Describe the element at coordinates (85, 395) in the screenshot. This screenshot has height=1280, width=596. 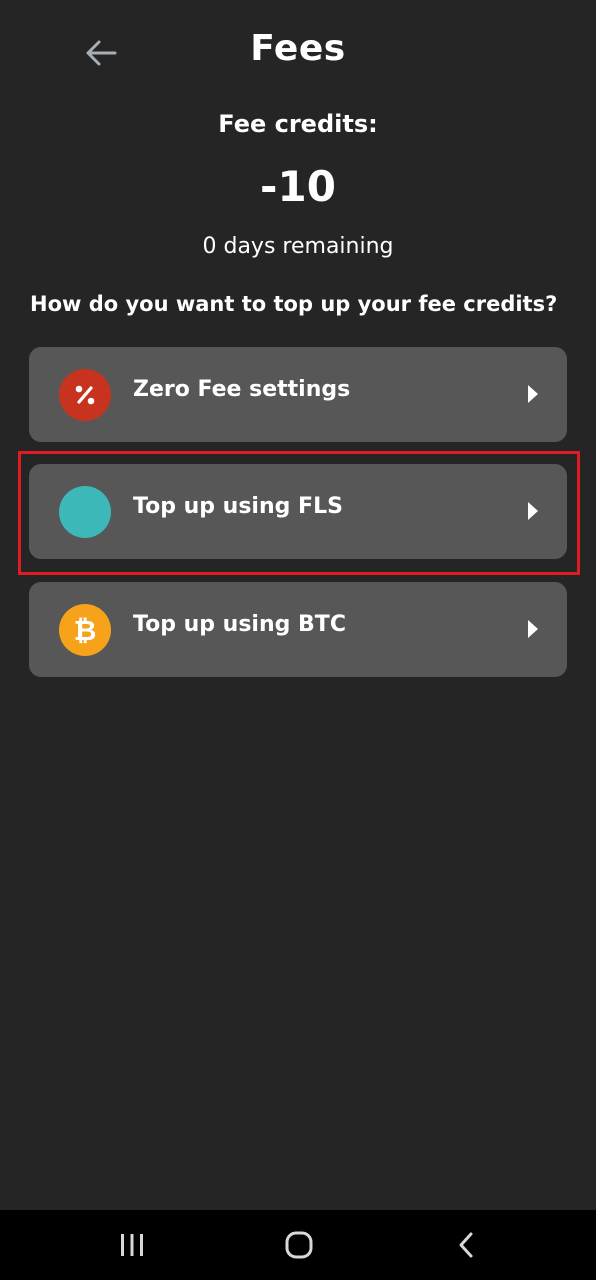
I see `percent-icon` at that location.